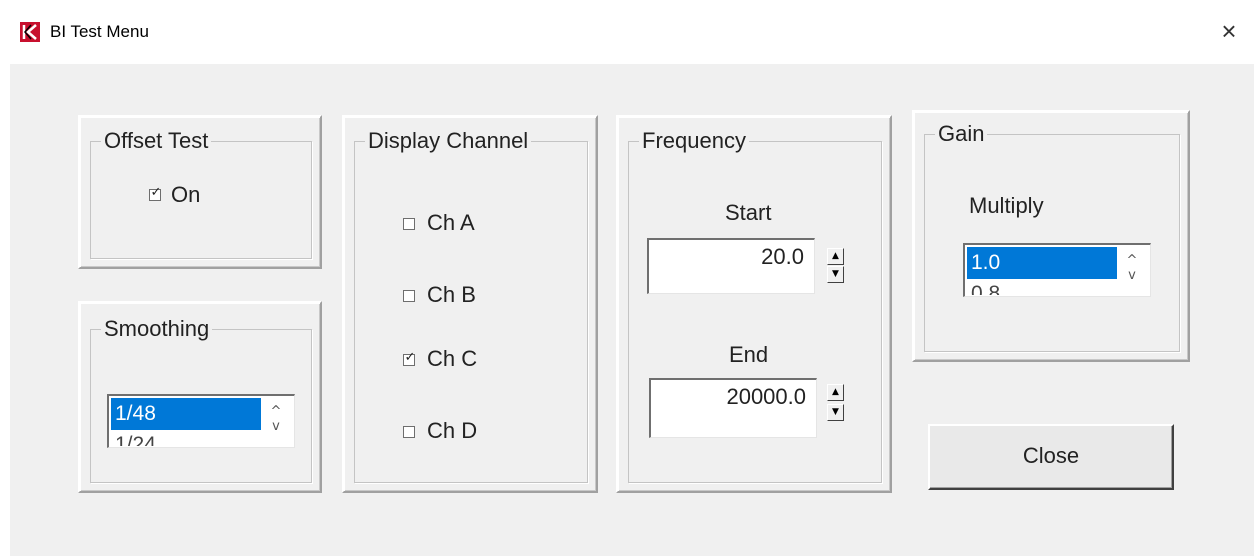 This screenshot has height=556, width=1254. I want to click on end-spin-down-button: ▼, so click(835, 412).